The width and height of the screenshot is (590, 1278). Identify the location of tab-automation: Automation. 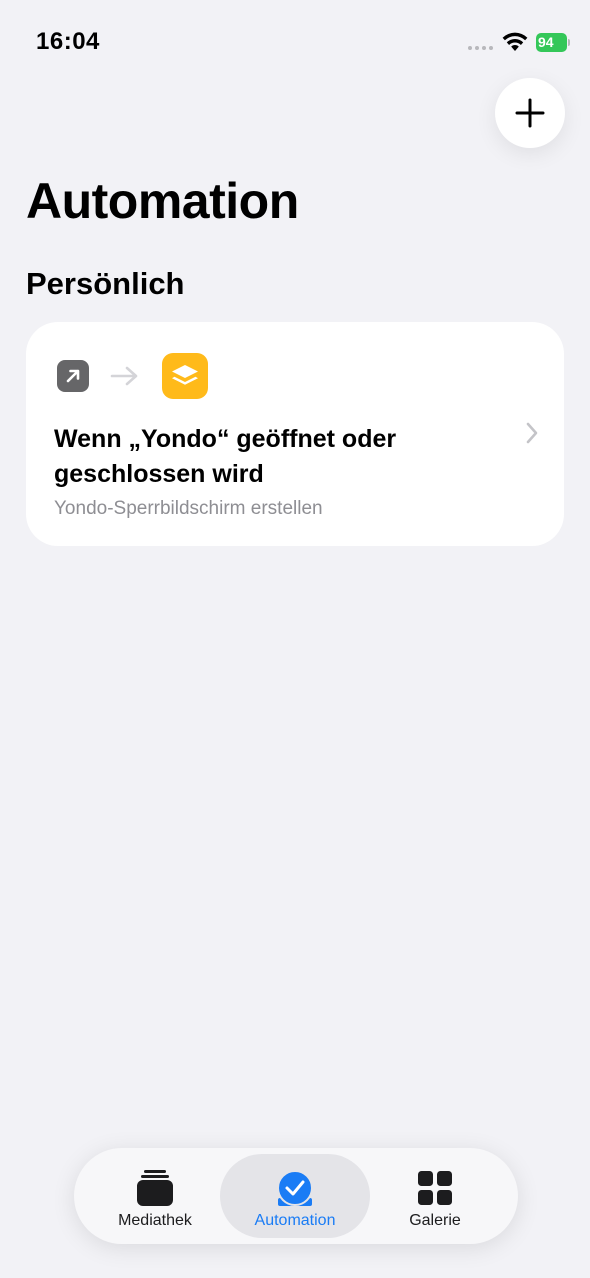
(295, 1196).